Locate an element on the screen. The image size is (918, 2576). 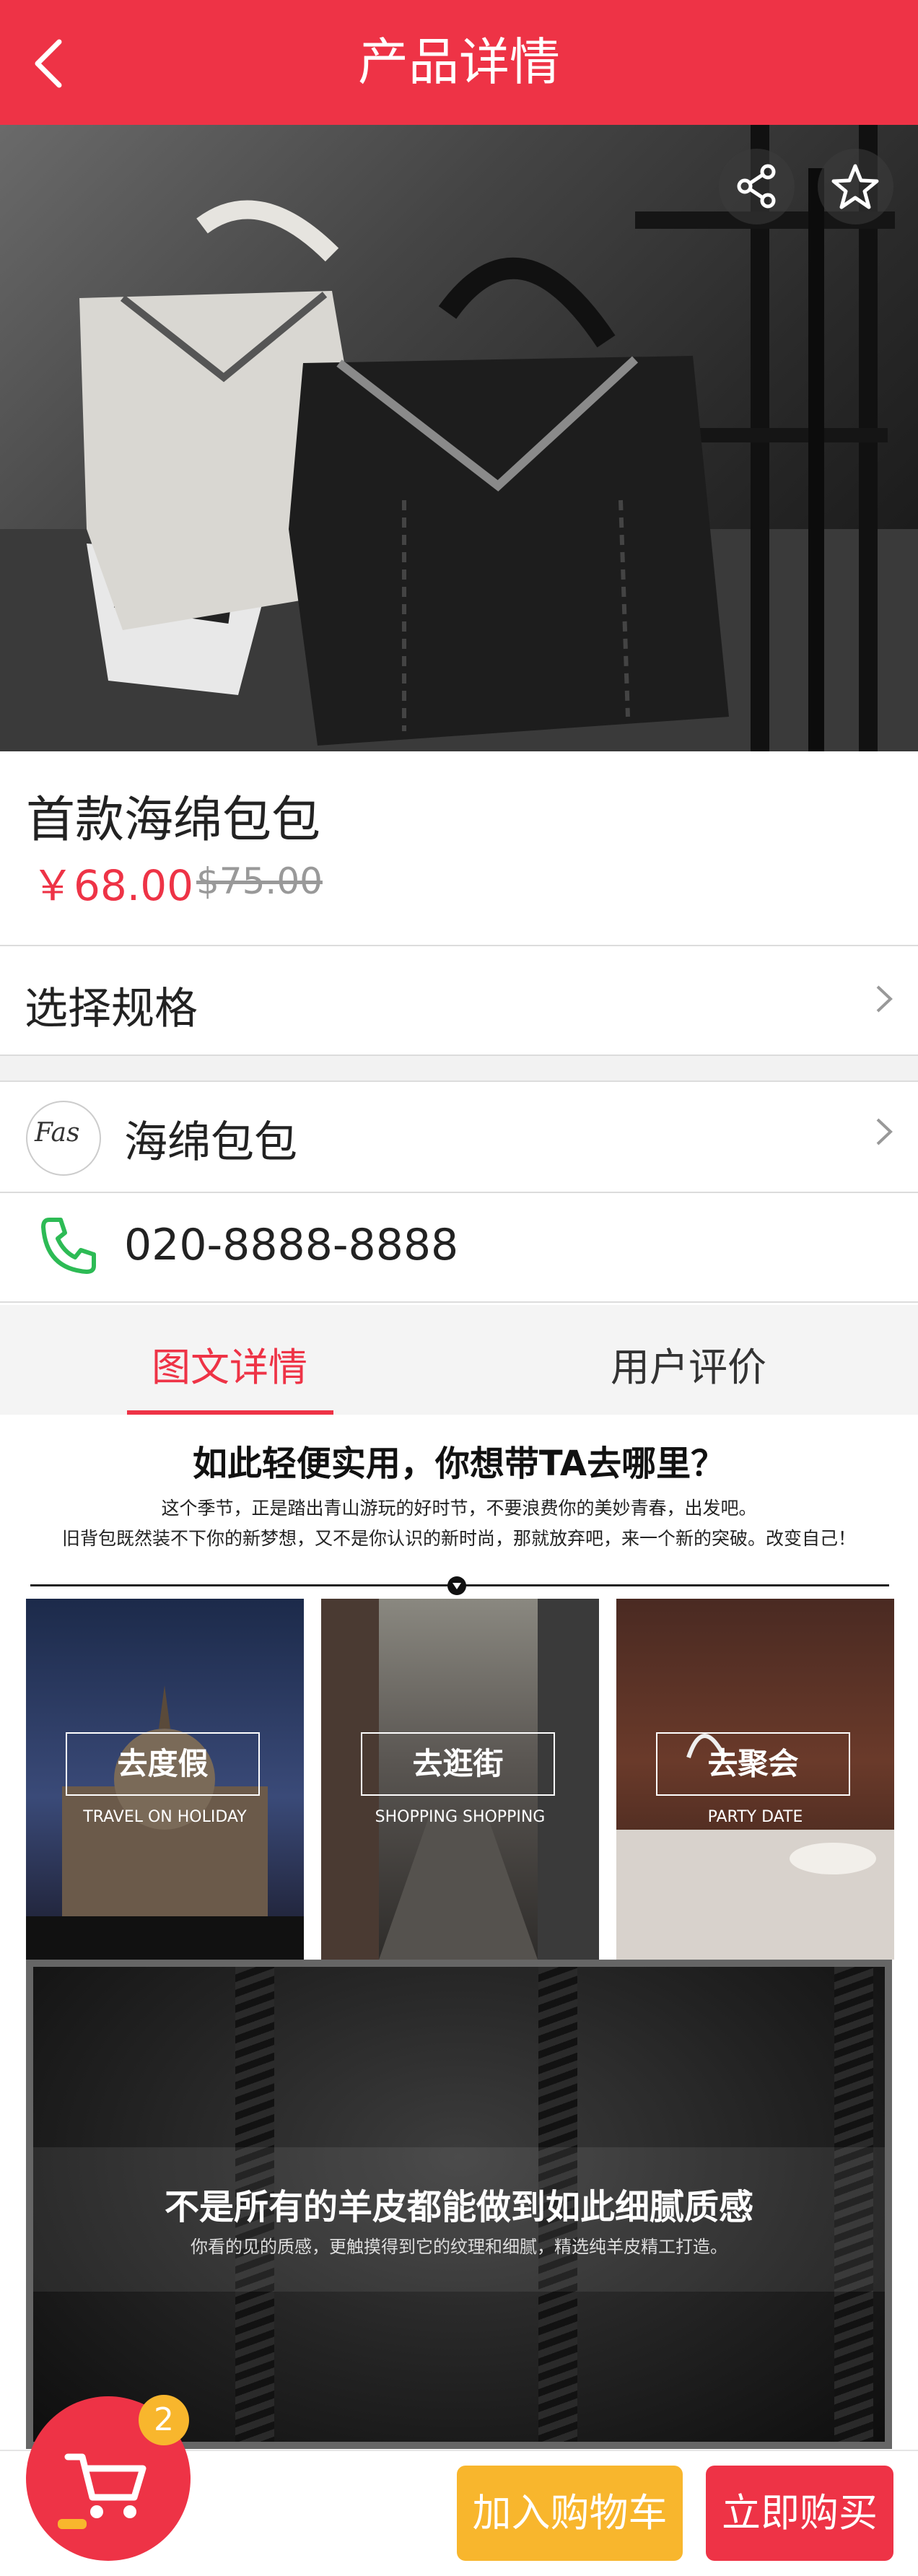
scene-shopping: 去逛街 SHOPPING SHOPPING is located at coordinates (460, 1779).